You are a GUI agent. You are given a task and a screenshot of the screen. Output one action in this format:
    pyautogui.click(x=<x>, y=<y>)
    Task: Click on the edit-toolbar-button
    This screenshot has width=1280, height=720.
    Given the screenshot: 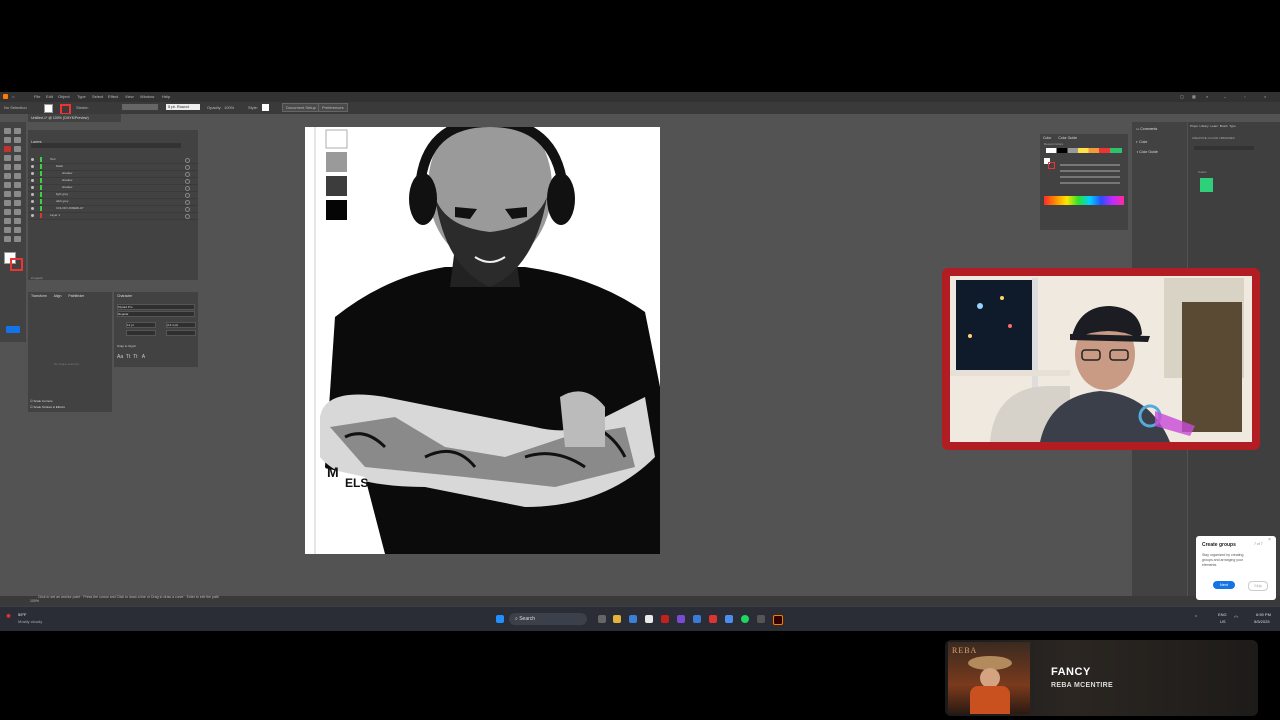 What is the action you would take?
    pyautogui.click(x=13, y=329)
    